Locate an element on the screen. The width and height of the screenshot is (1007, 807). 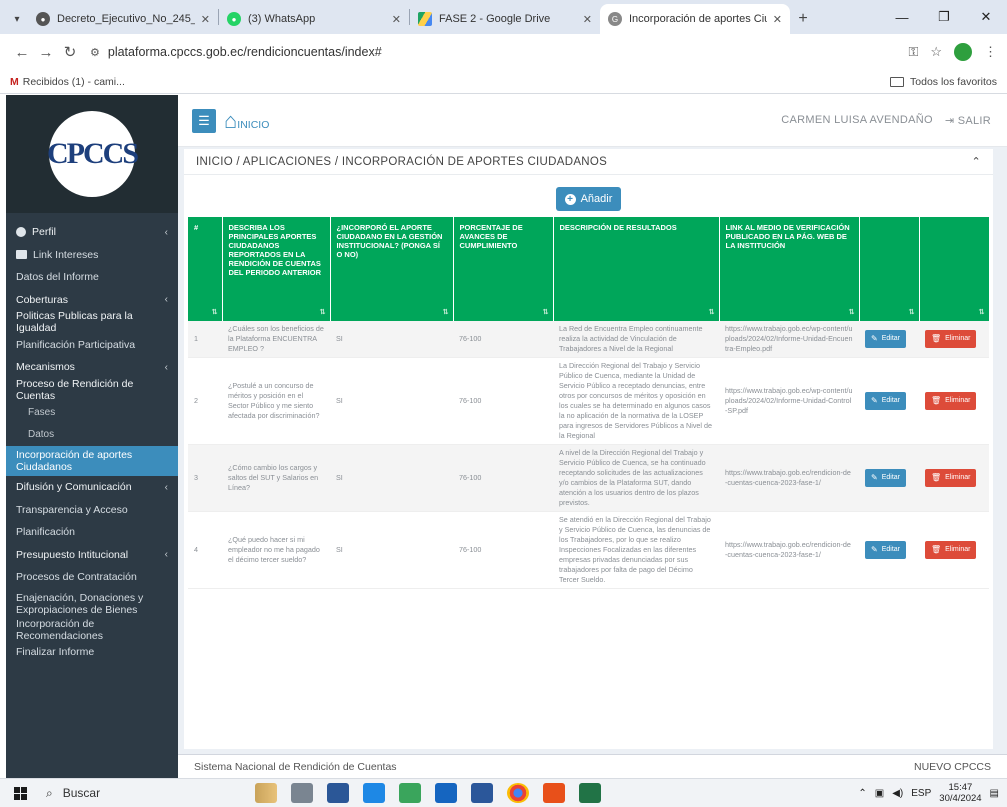
site-settings-icon: ⚙ is located at coordinates (95, 52).